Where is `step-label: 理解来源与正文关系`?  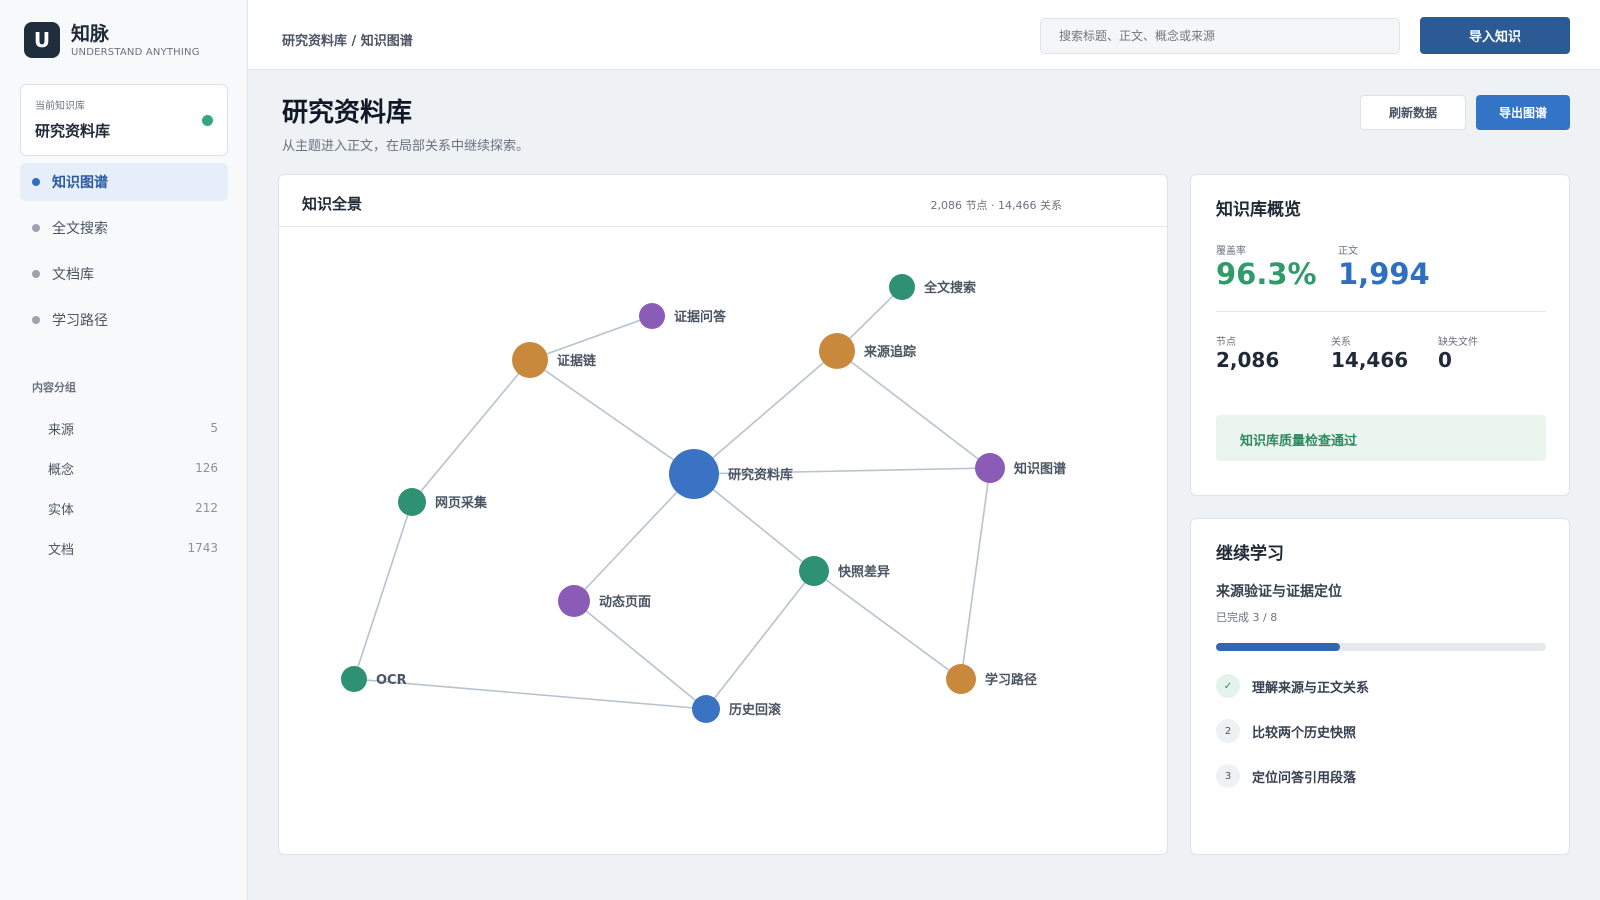
step-label: 理解来源与正文关系 is located at coordinates (1311, 688).